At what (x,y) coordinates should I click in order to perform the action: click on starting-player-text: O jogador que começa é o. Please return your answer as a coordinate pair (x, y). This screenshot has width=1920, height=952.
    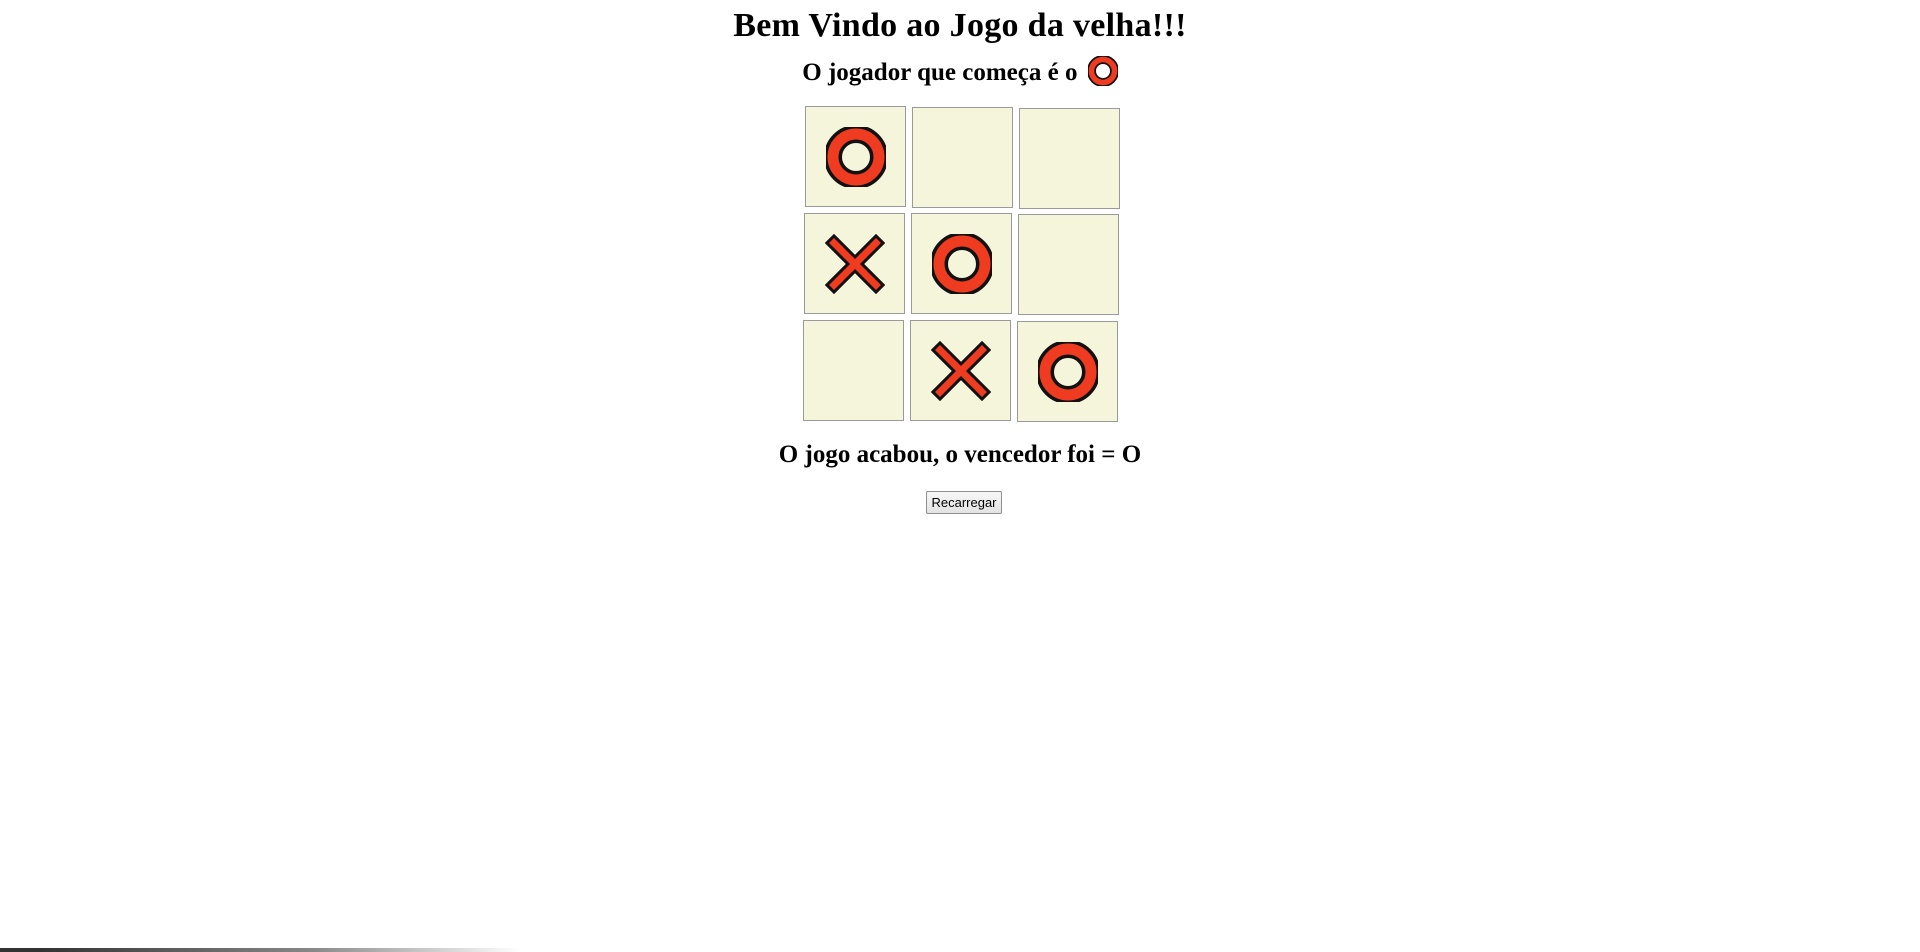
    Looking at the image, I should click on (940, 72).